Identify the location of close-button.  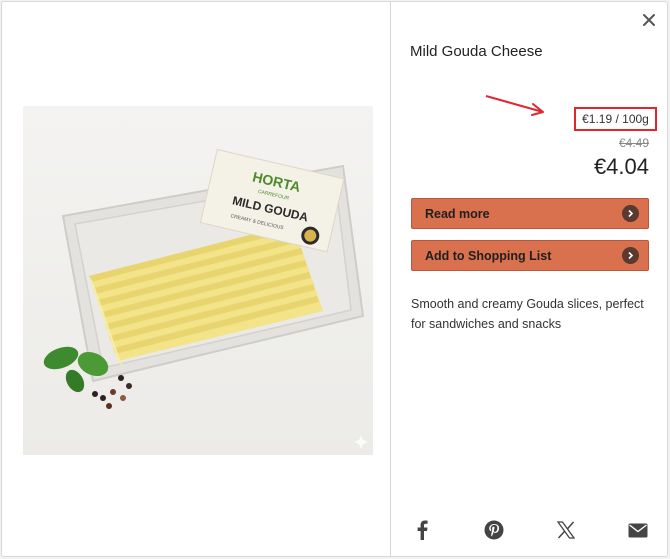
(649, 20).